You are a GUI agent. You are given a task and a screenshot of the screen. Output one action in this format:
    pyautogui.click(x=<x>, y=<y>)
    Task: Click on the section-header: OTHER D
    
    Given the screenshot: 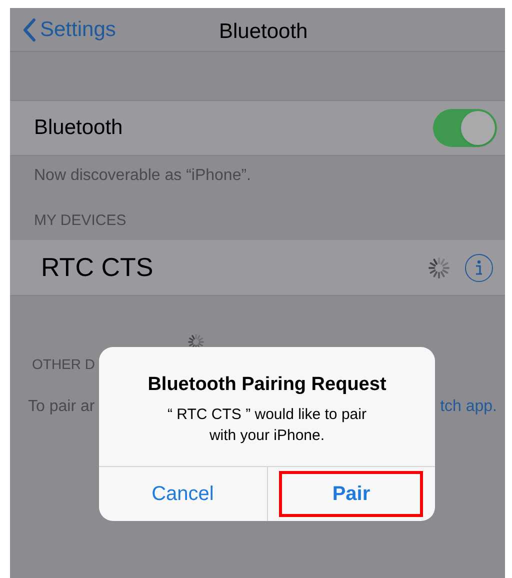 What is the action you would take?
    pyautogui.click(x=63, y=364)
    